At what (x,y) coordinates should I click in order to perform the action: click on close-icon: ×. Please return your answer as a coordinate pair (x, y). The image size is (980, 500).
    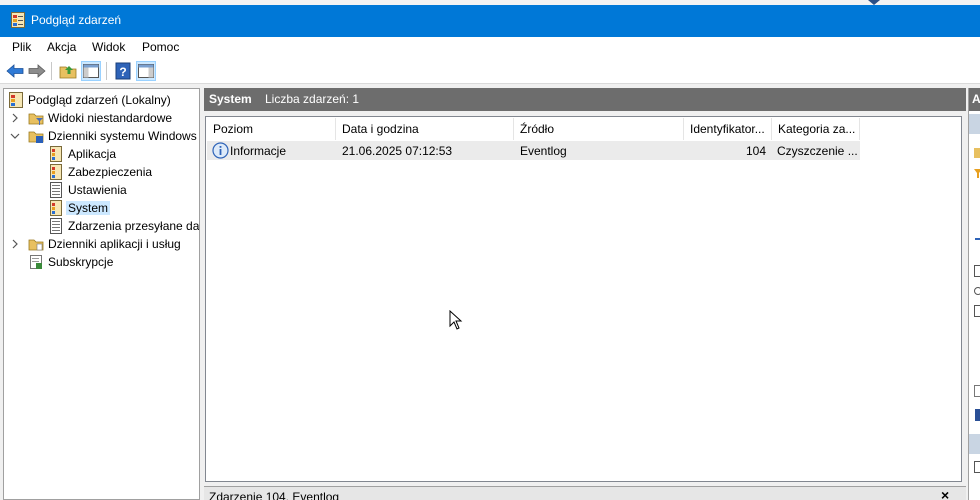
    Looking at the image, I should click on (945, 493).